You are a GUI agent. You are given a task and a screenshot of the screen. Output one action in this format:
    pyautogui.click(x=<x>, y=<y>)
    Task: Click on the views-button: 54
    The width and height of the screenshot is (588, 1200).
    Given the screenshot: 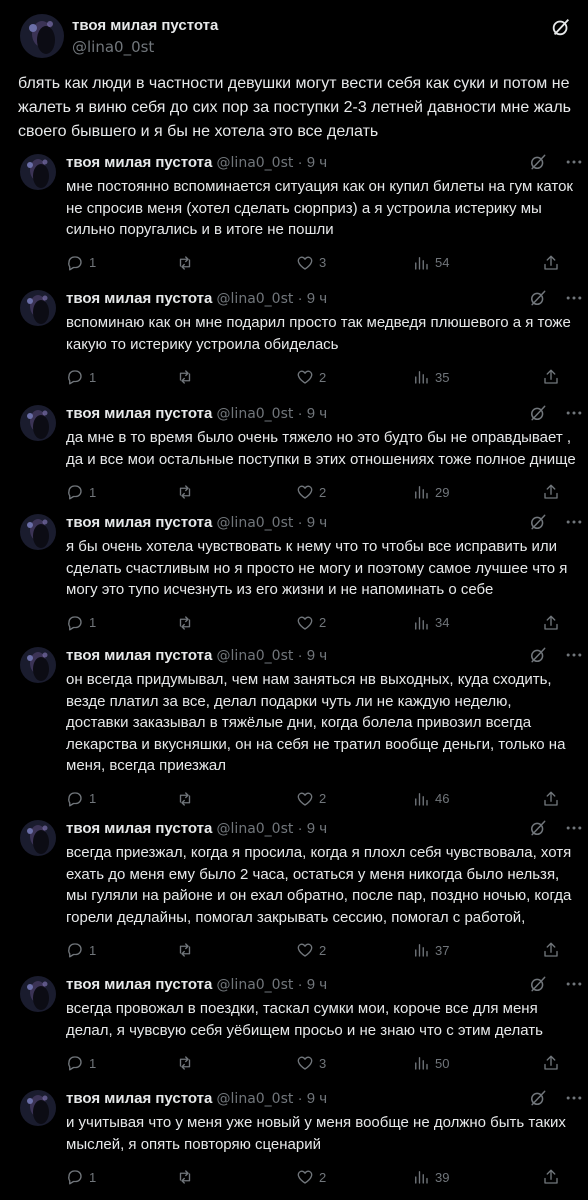 What is the action you would take?
    pyautogui.click(x=430, y=263)
    